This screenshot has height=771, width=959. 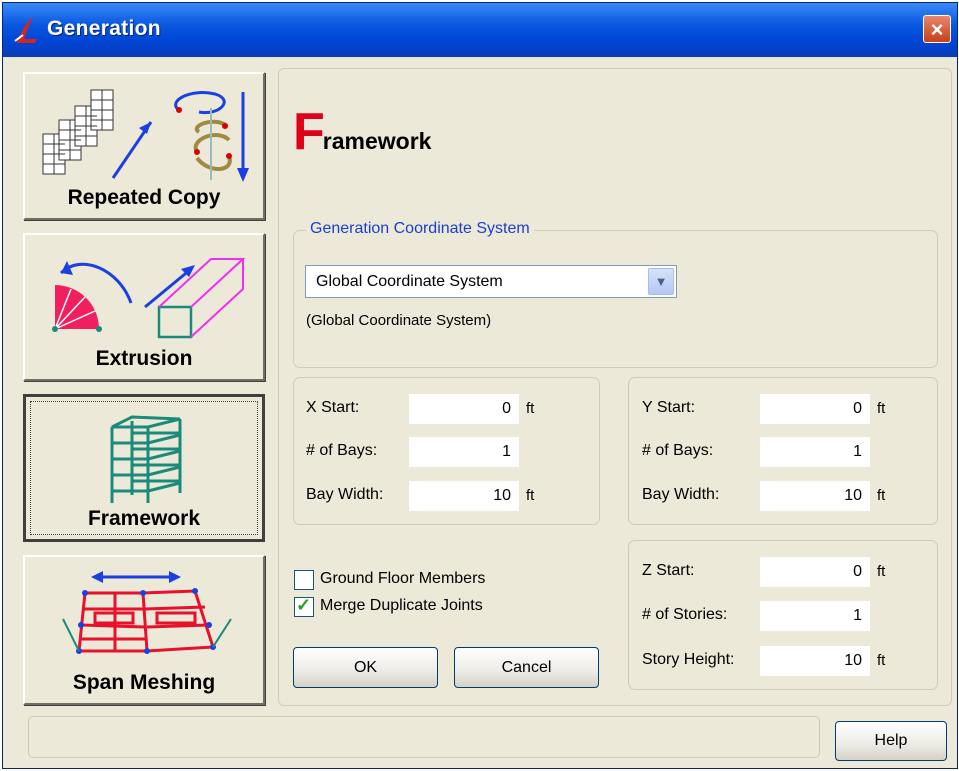 What do you see at coordinates (304, 580) in the screenshot?
I see `ground-floor-checkbox` at bounding box center [304, 580].